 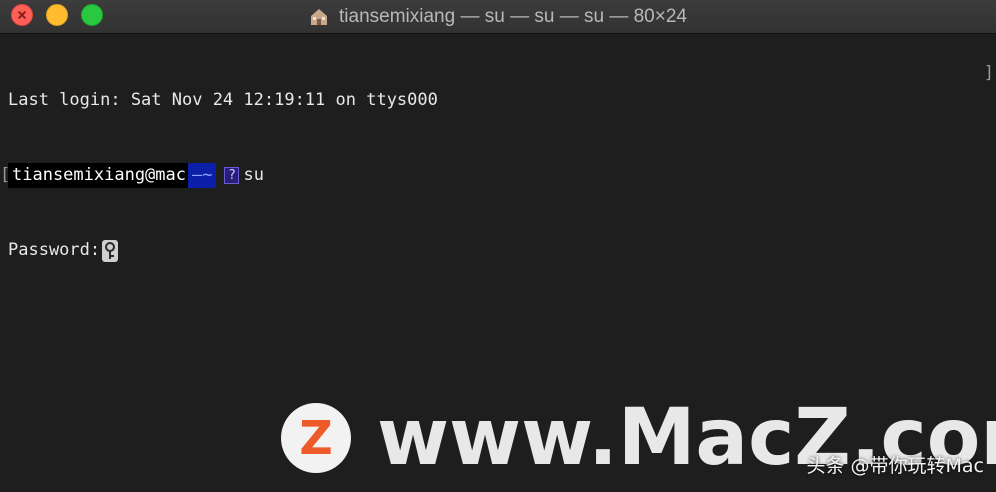 I want to click on watermark-logo-letter: Z, so click(x=316, y=438).